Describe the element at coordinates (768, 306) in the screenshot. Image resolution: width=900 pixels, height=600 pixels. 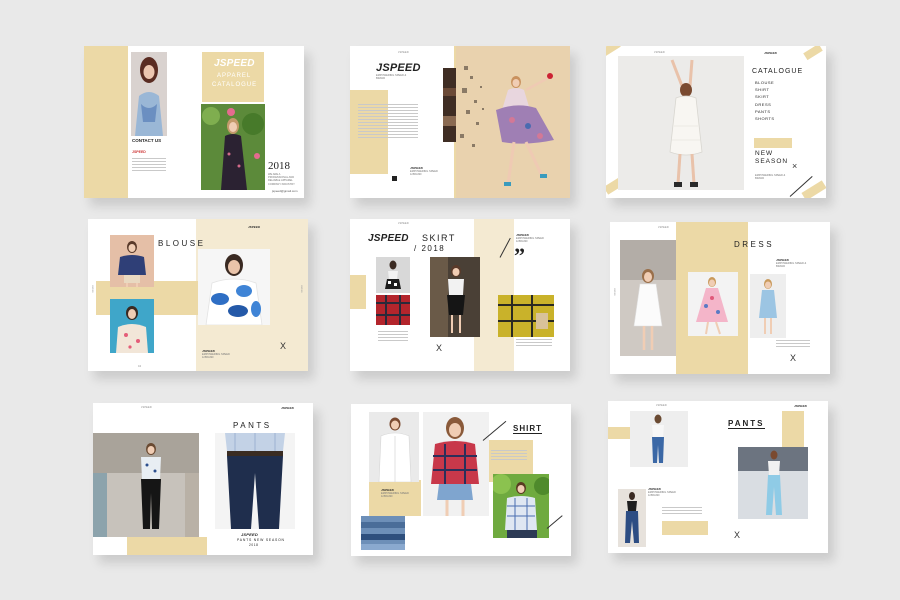
I see `dress-model-3-photo` at that location.